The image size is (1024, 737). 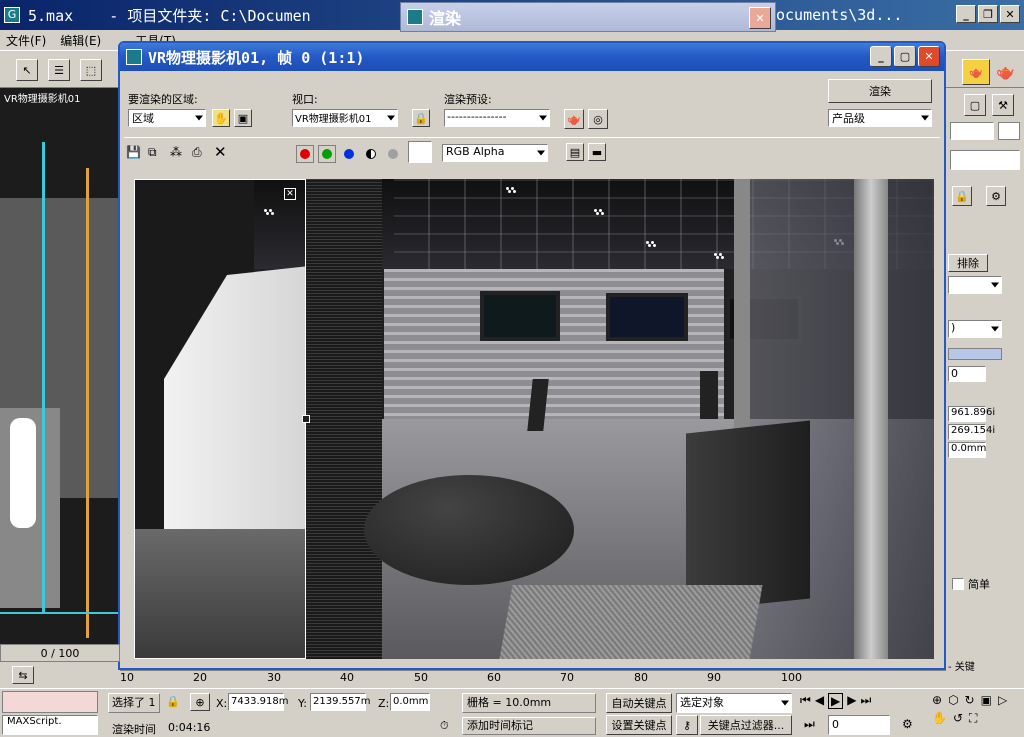 I want to click on render-frame-bg-title: 渲染 ✕, so click(x=588, y=17).